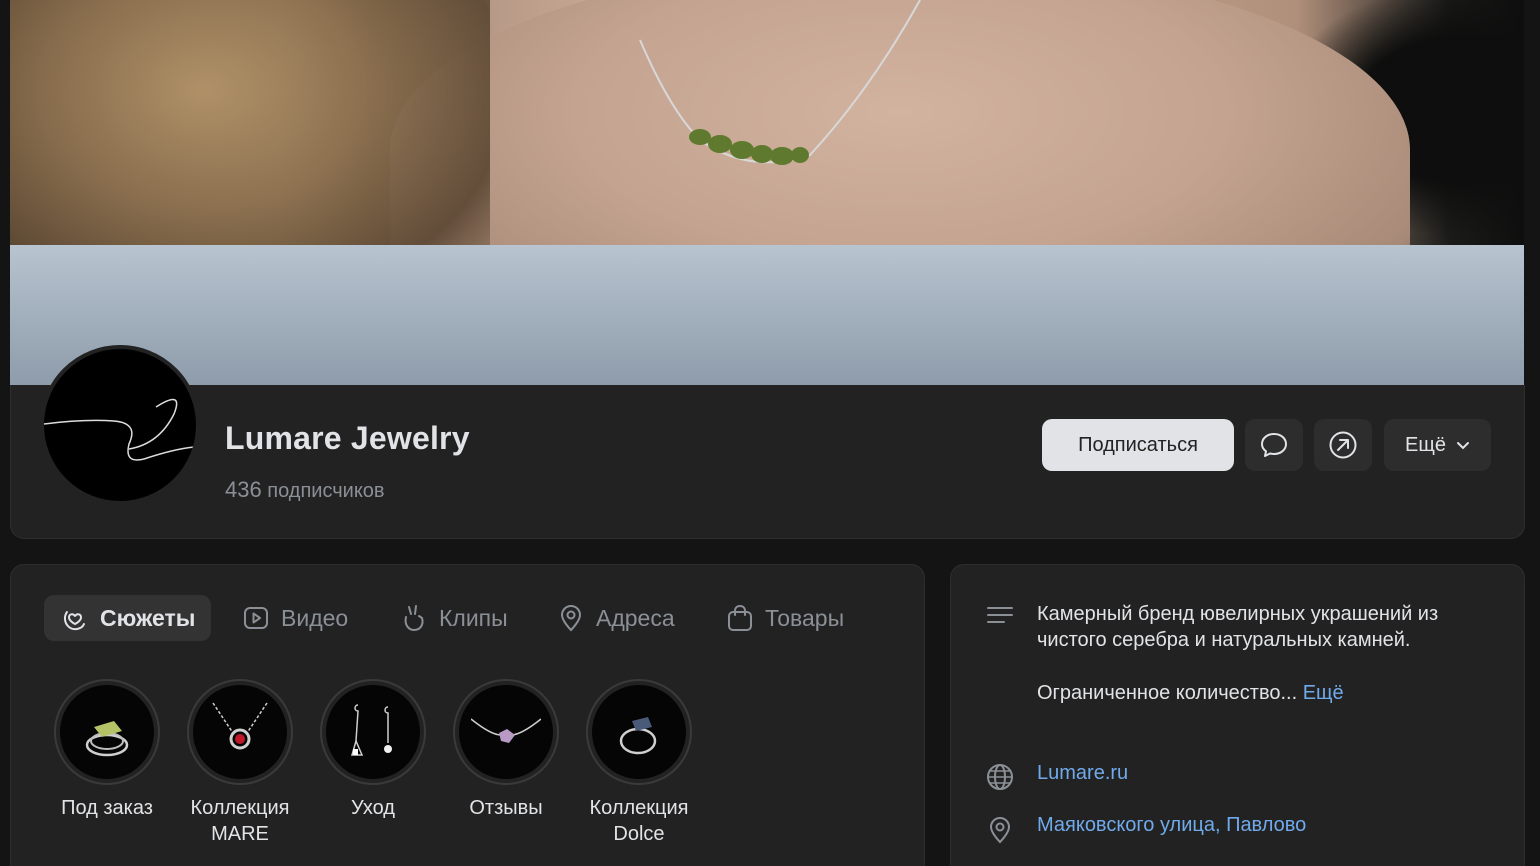  I want to click on story-label: Под заказ, so click(107, 808).